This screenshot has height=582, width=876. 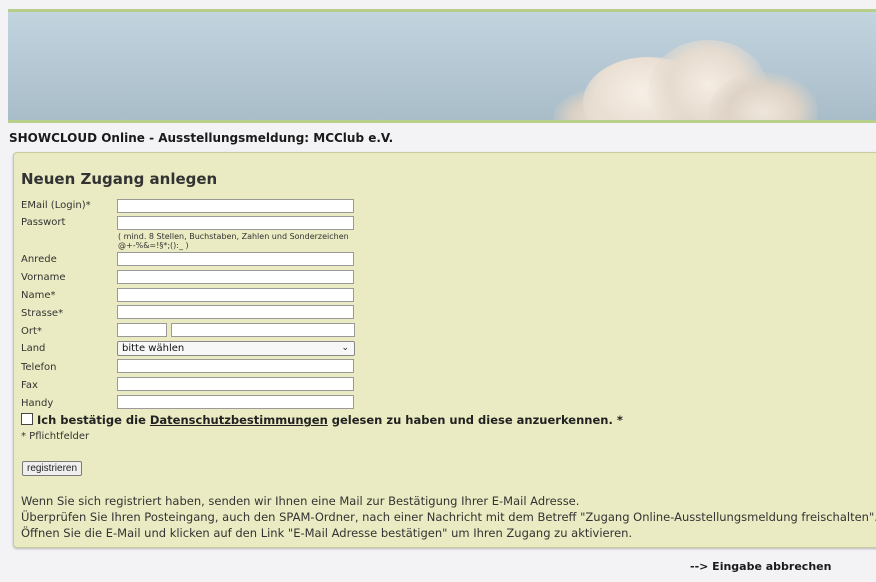 I want to click on cancel-entry-link: --> Eingabe abbrechen, so click(x=760, y=566).